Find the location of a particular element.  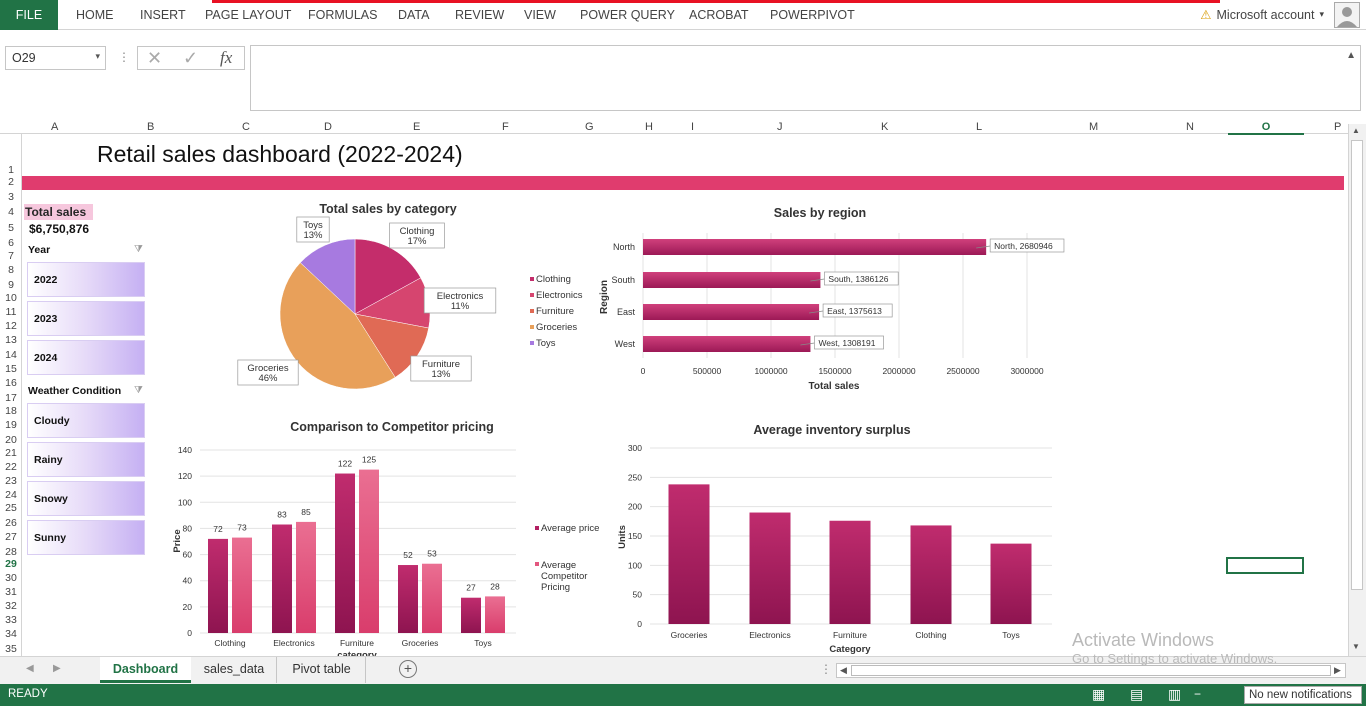

region-data-label: South, 1386126 is located at coordinates (858, 279).